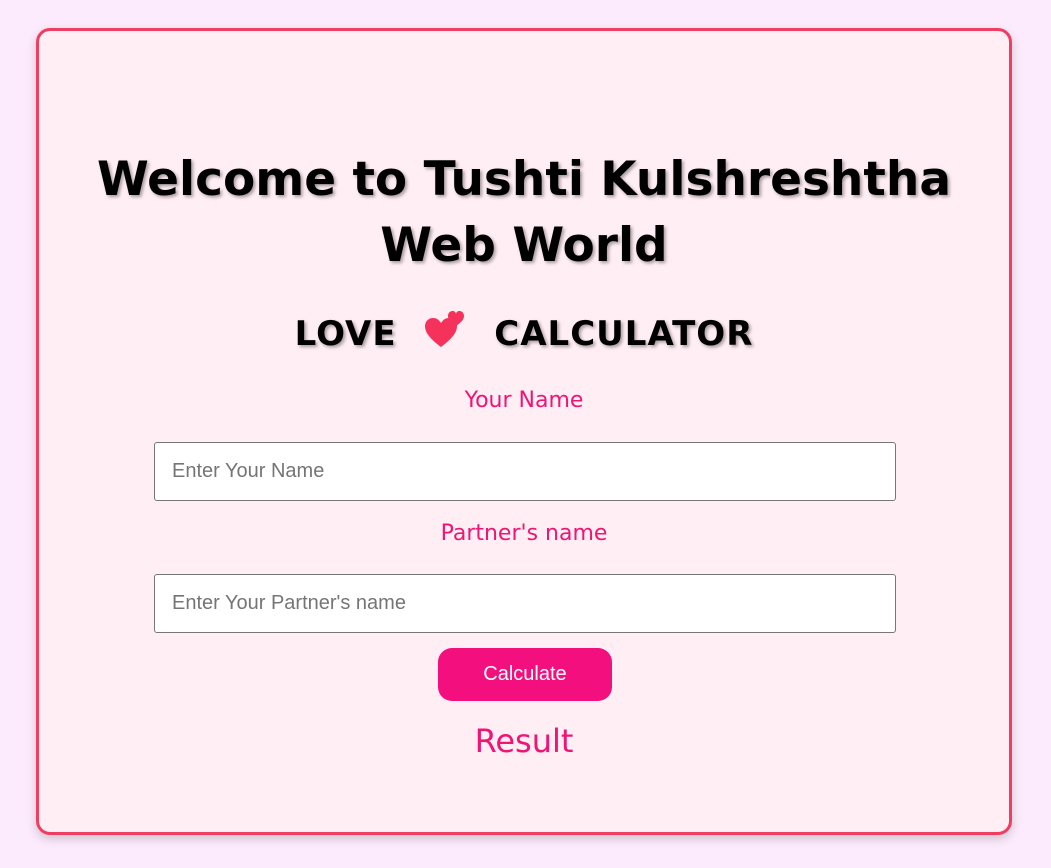  Describe the element at coordinates (624, 334) in the screenshot. I see `calculator-title-calculator: CALCULATOR` at that location.